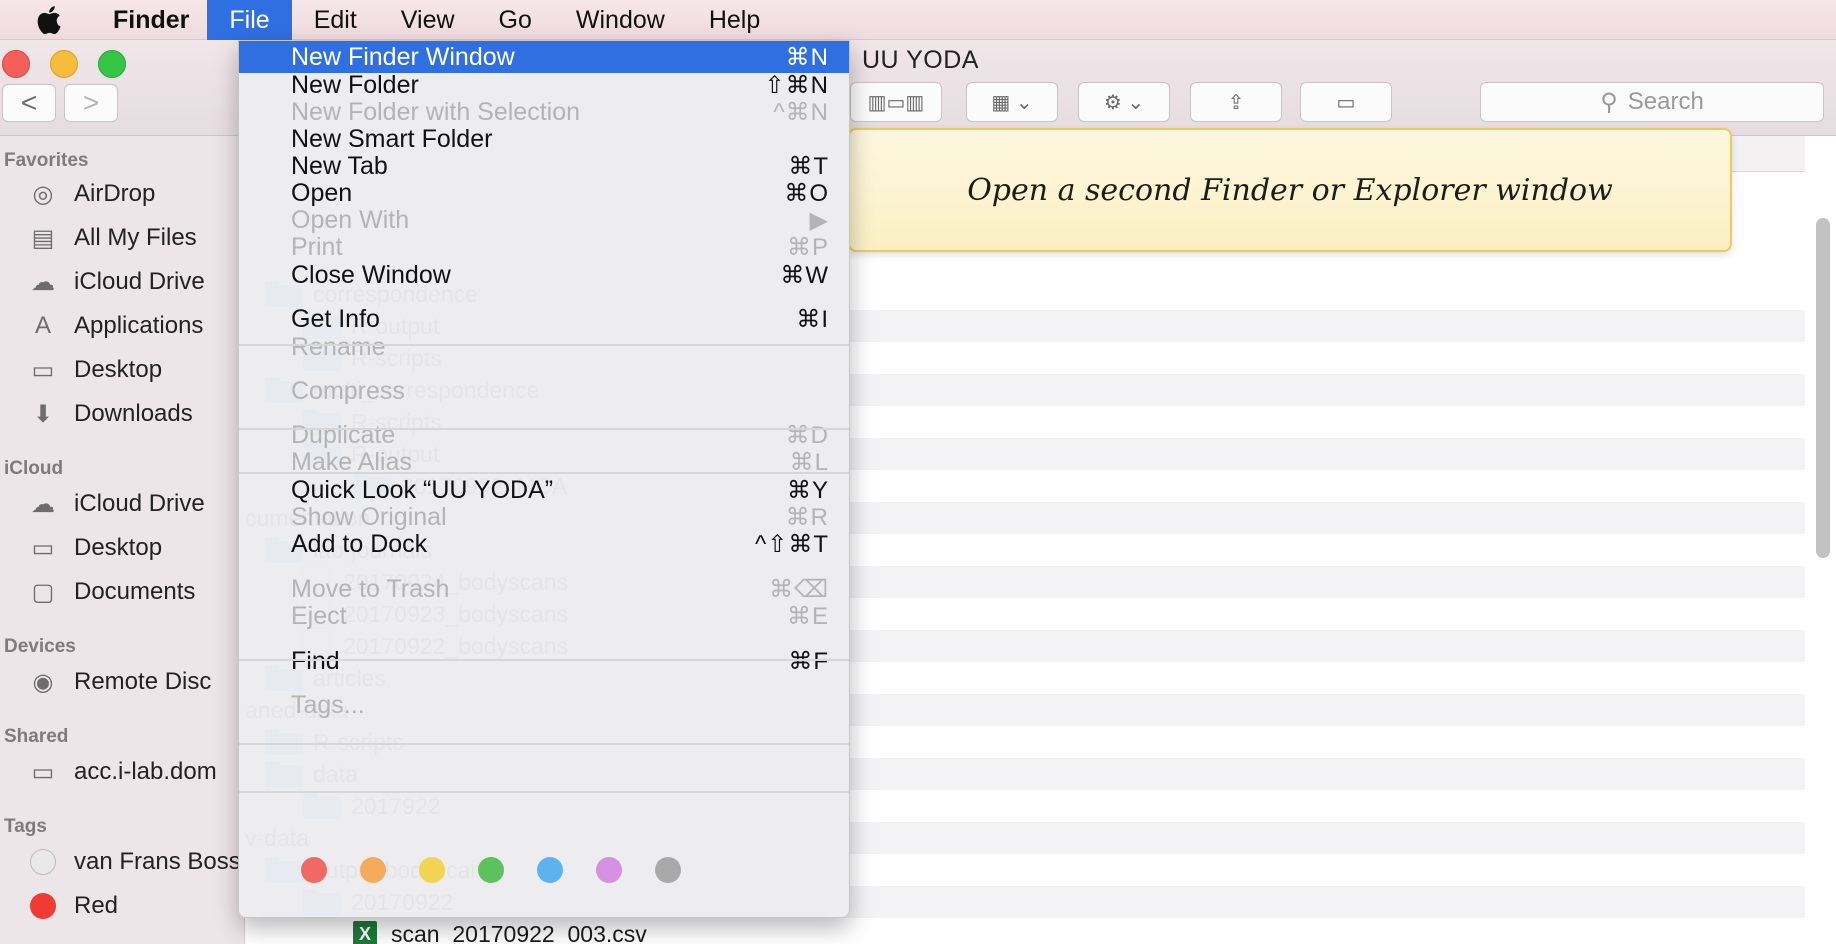 The image size is (1836, 944). Describe the element at coordinates (348, 390) in the screenshot. I see `menu-item-label: Compress` at that location.